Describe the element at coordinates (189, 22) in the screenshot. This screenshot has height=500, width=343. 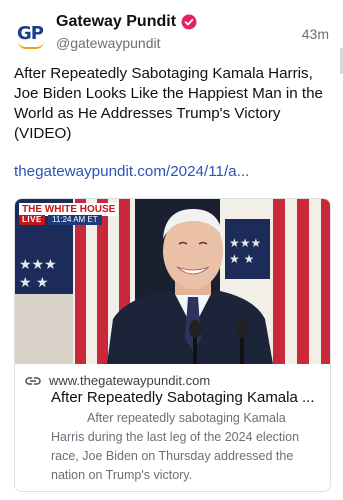
I see `verified-badge-icon` at that location.